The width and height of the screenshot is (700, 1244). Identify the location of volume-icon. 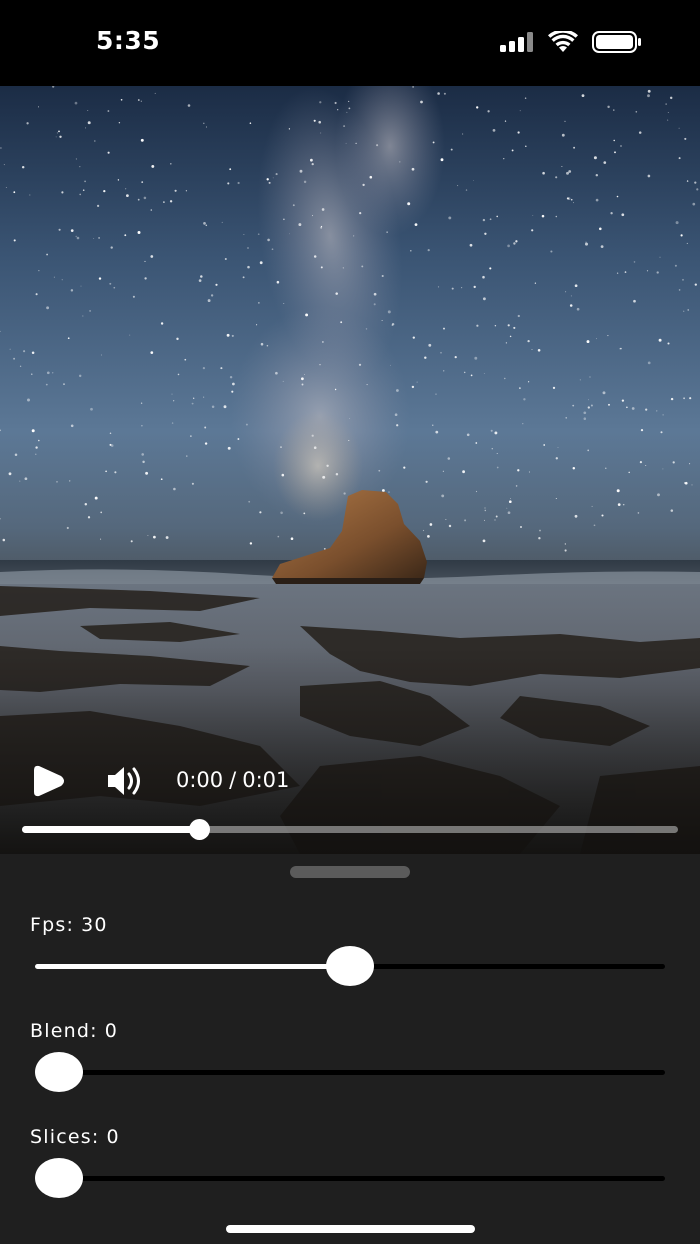
(124, 781).